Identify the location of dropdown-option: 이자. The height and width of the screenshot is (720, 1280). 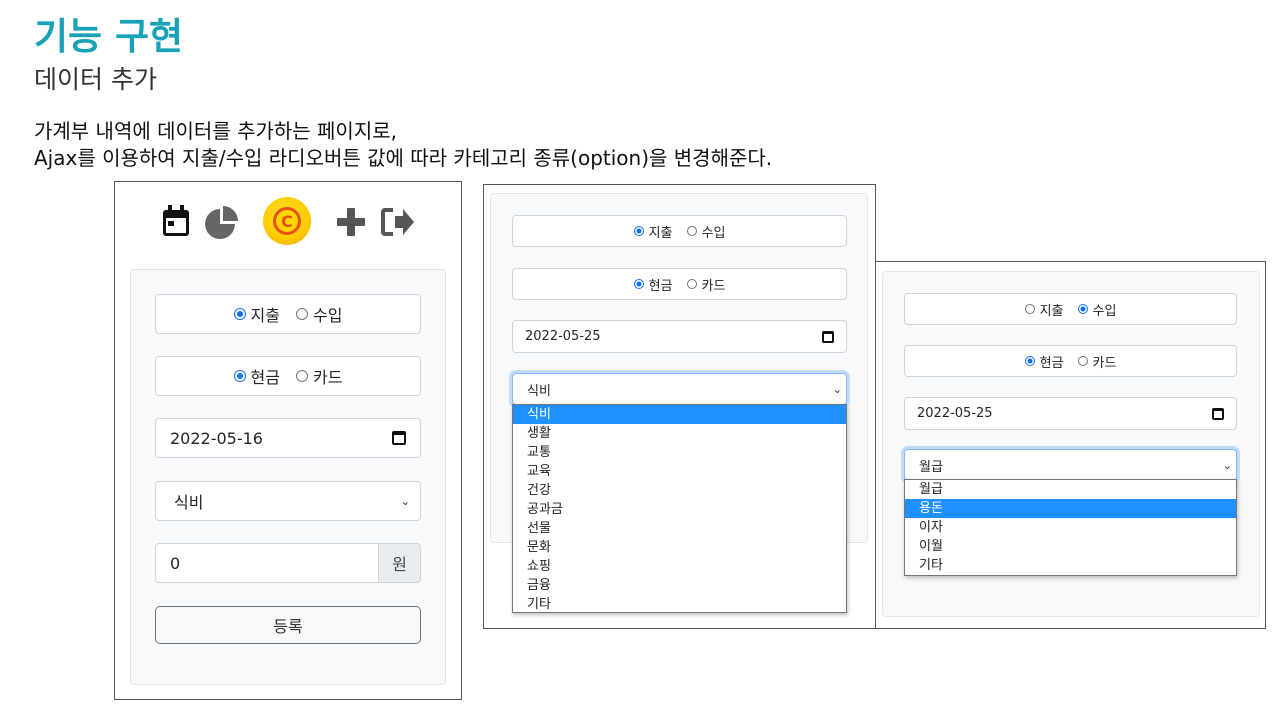
(1070, 527).